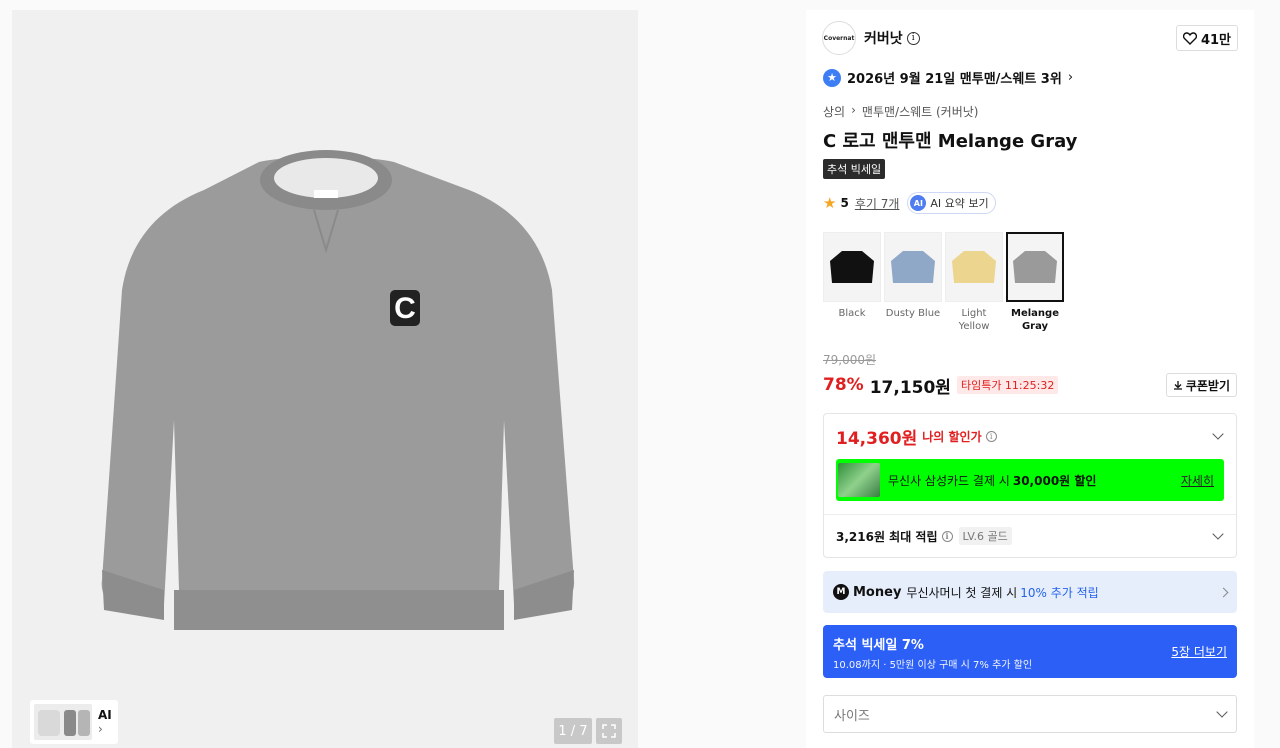 Image resolution: width=1280 pixels, height=748 pixels. Describe the element at coordinates (1030, 514) in the screenshot. I see `divider` at that location.